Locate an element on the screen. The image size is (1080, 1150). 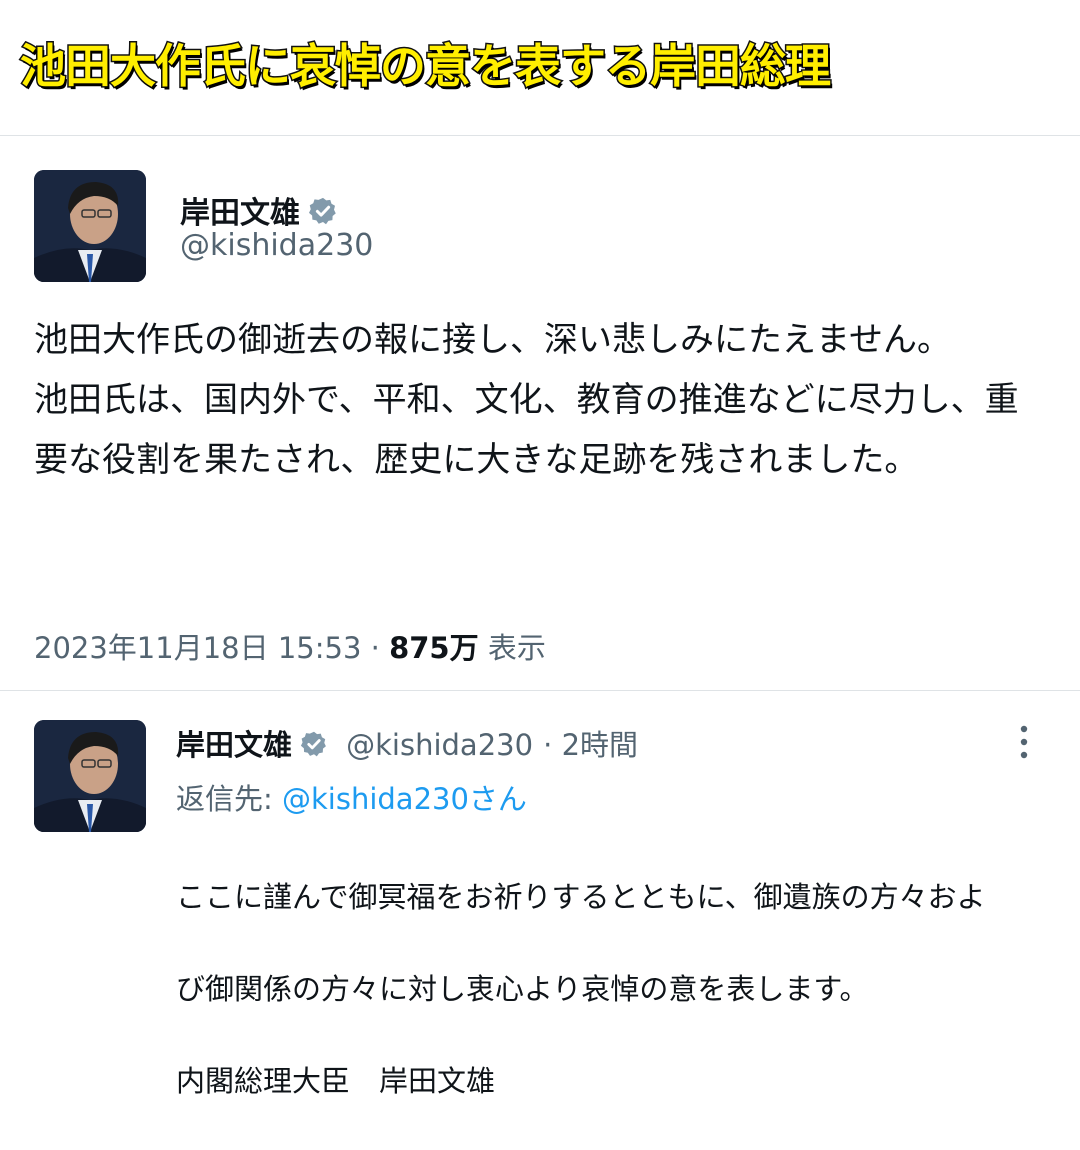
reply-text-line: 内閣総理大臣 岸田文雄 is located at coordinates (336, 1081).